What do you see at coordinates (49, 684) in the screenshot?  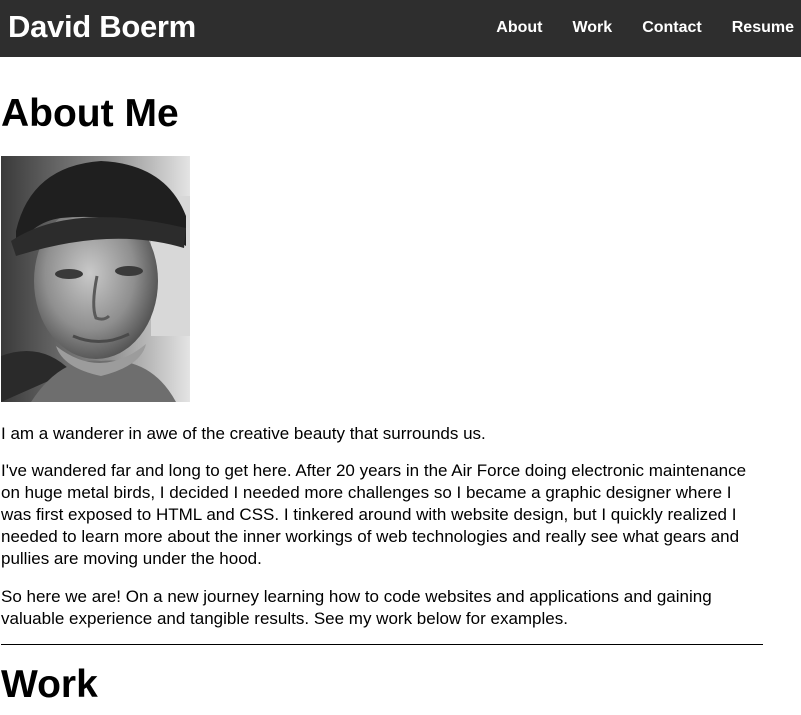 I see `work-title: Work` at bounding box center [49, 684].